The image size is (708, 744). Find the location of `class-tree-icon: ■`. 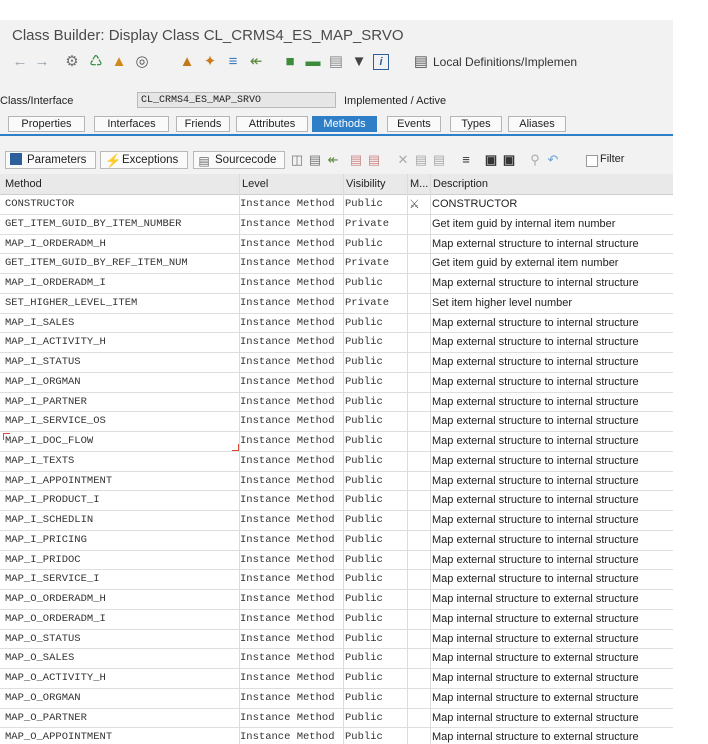

class-tree-icon: ■ is located at coordinates (290, 62).